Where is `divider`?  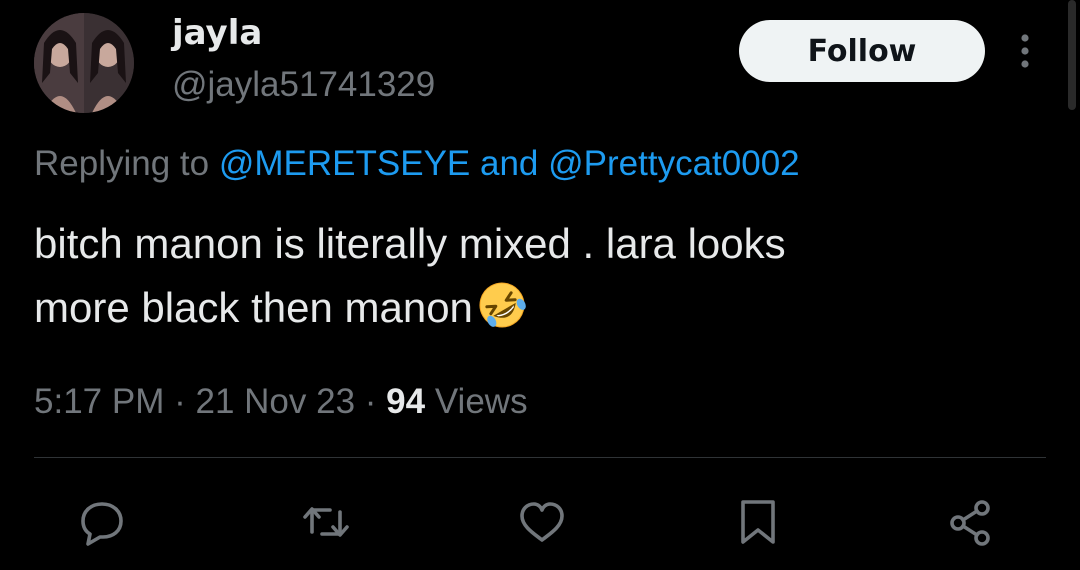 divider is located at coordinates (540, 457).